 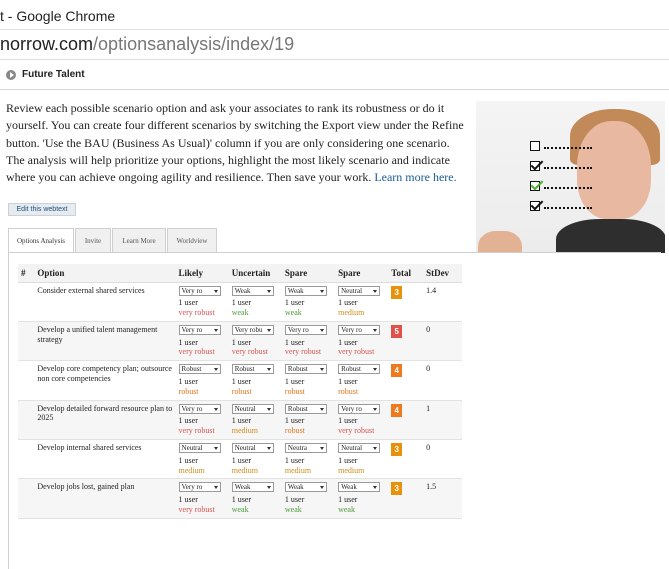 I want to click on rank-select-value: Very robu, so click(x=248, y=329).